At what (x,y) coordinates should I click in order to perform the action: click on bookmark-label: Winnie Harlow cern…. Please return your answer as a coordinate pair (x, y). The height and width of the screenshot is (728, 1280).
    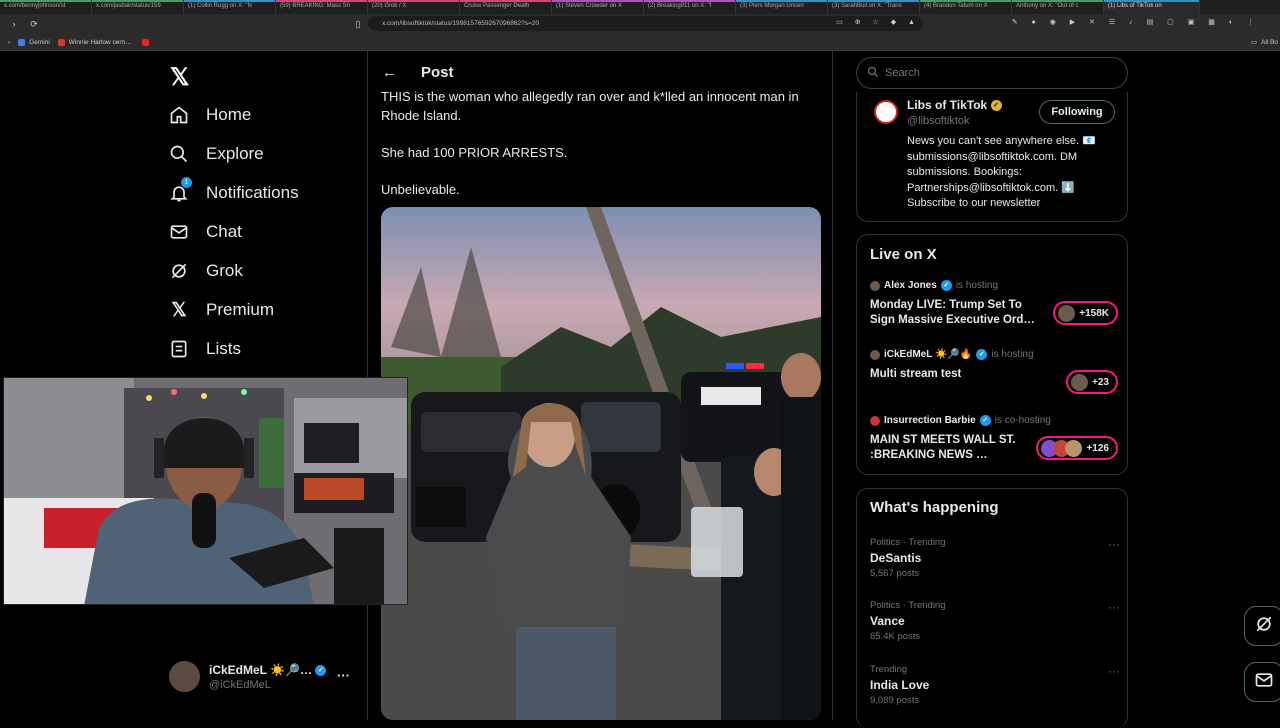
    Looking at the image, I should click on (100, 42).